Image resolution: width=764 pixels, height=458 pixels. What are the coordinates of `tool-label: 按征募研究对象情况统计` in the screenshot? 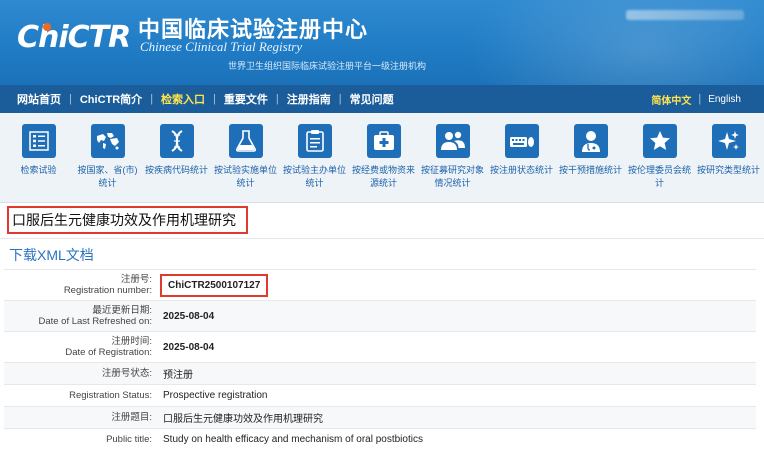 It's located at (452, 176).